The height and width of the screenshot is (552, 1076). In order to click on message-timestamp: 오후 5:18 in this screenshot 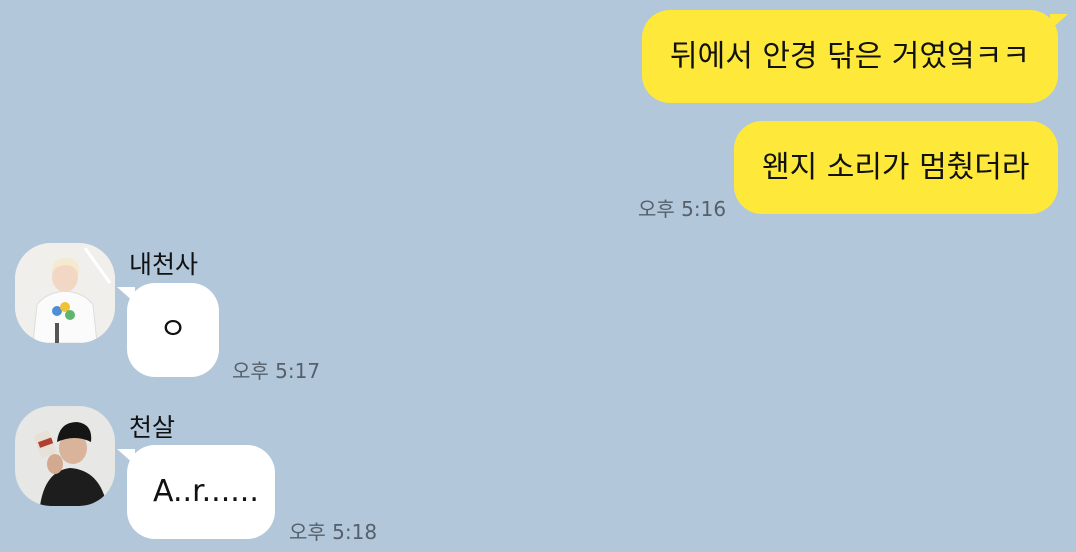, I will do `click(333, 532)`.